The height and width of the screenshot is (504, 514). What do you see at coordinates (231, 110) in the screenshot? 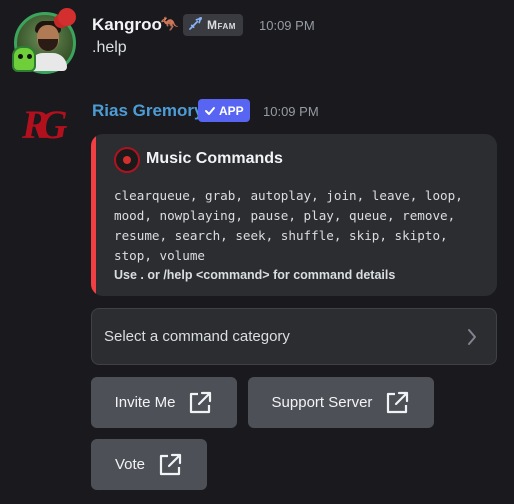
I see `app-badge-label: APP` at bounding box center [231, 110].